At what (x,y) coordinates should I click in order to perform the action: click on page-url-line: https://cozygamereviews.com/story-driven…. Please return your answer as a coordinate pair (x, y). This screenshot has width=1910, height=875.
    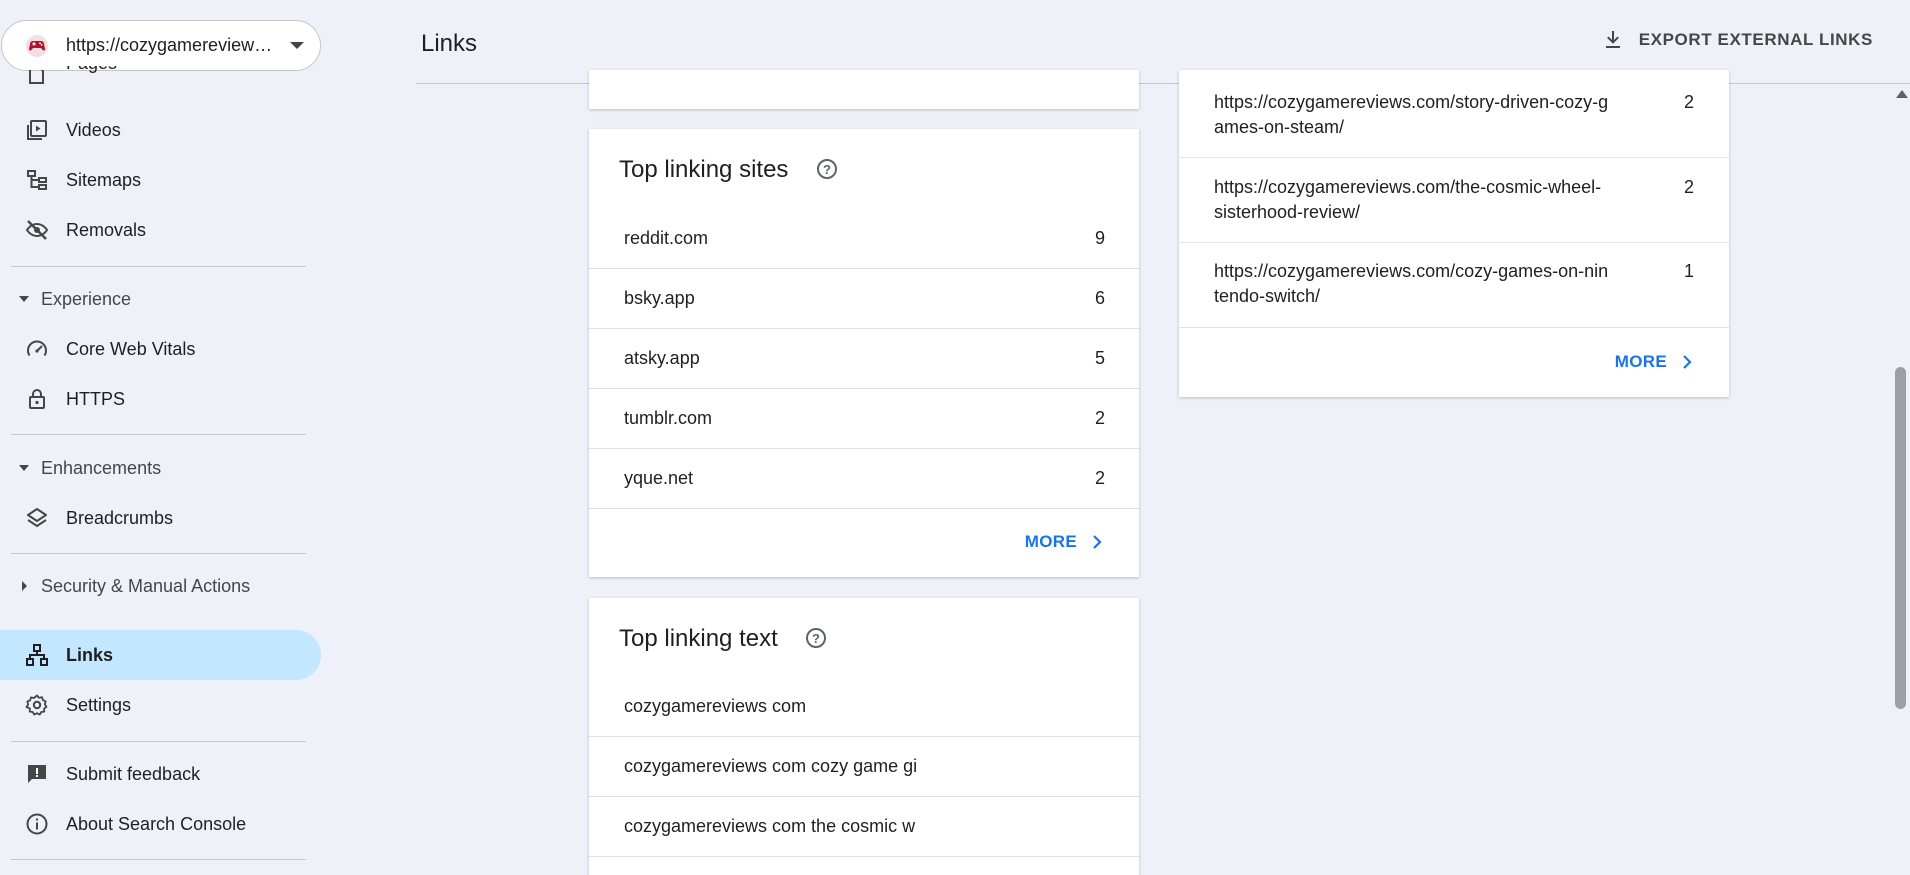
    Looking at the image, I should click on (1411, 102).